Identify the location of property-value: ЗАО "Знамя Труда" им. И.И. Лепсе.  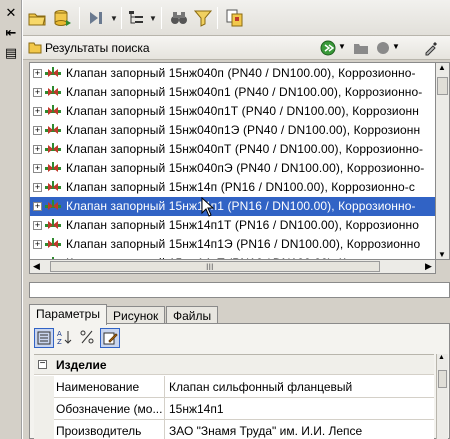
(265, 431).